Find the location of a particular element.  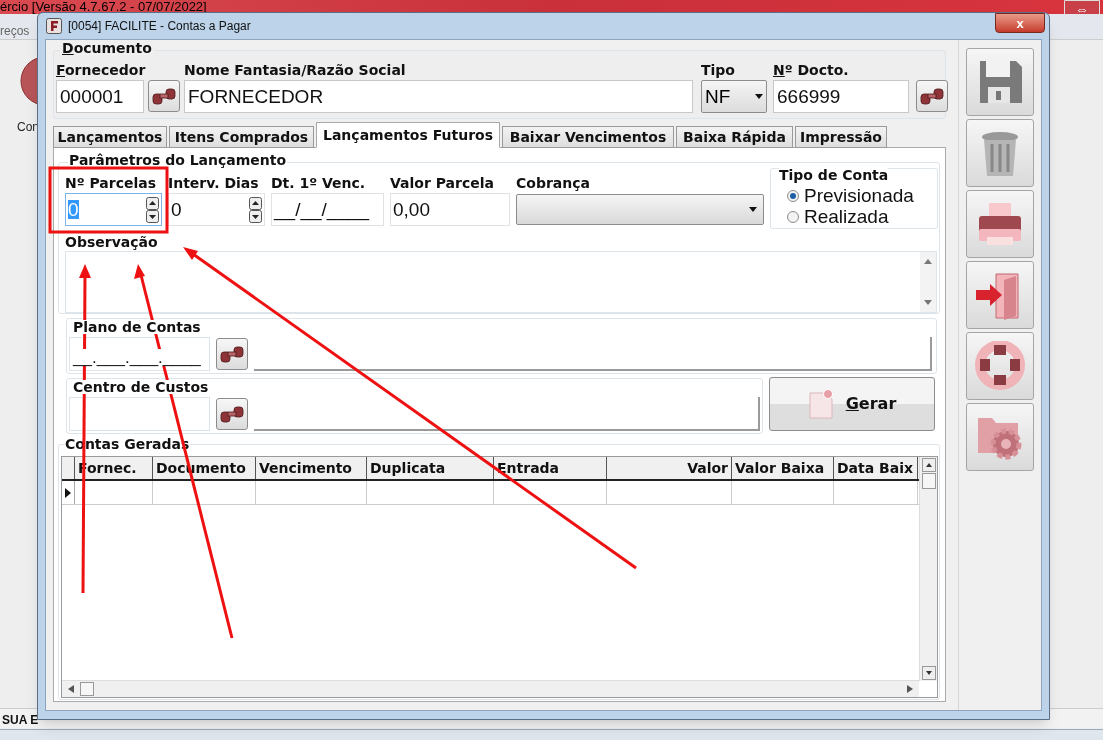

dropdown is located at coordinates (640, 209).